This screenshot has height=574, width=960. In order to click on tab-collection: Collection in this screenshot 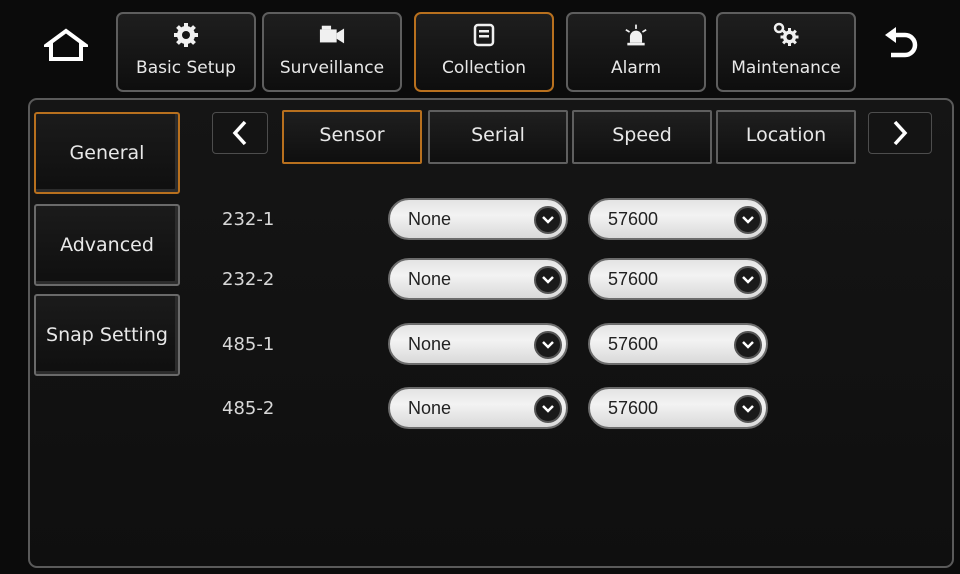, I will do `click(484, 52)`.